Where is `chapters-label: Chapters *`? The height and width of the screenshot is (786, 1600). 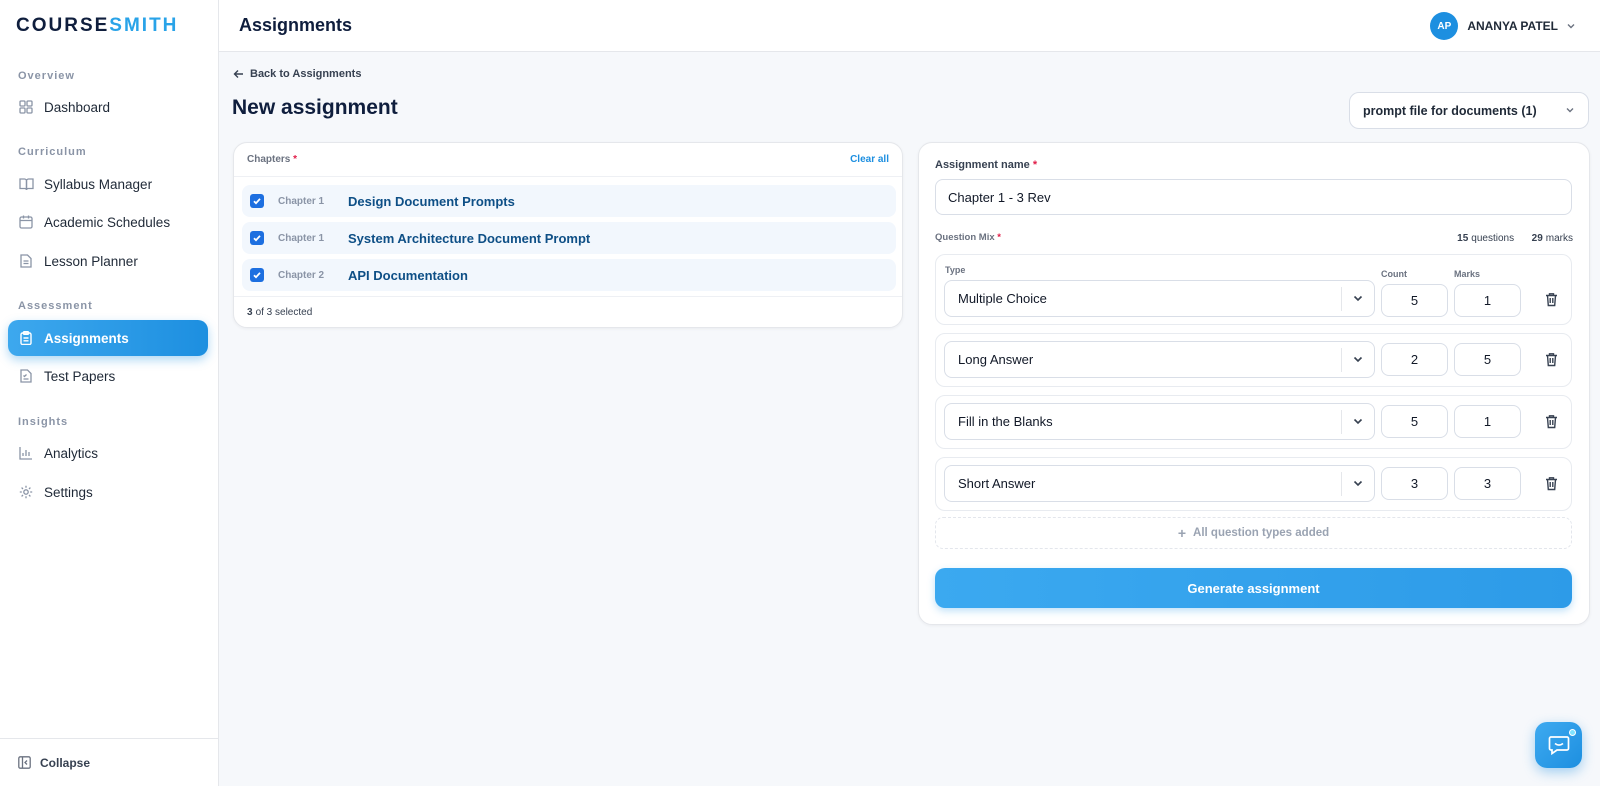
chapters-label: Chapters * is located at coordinates (272, 159).